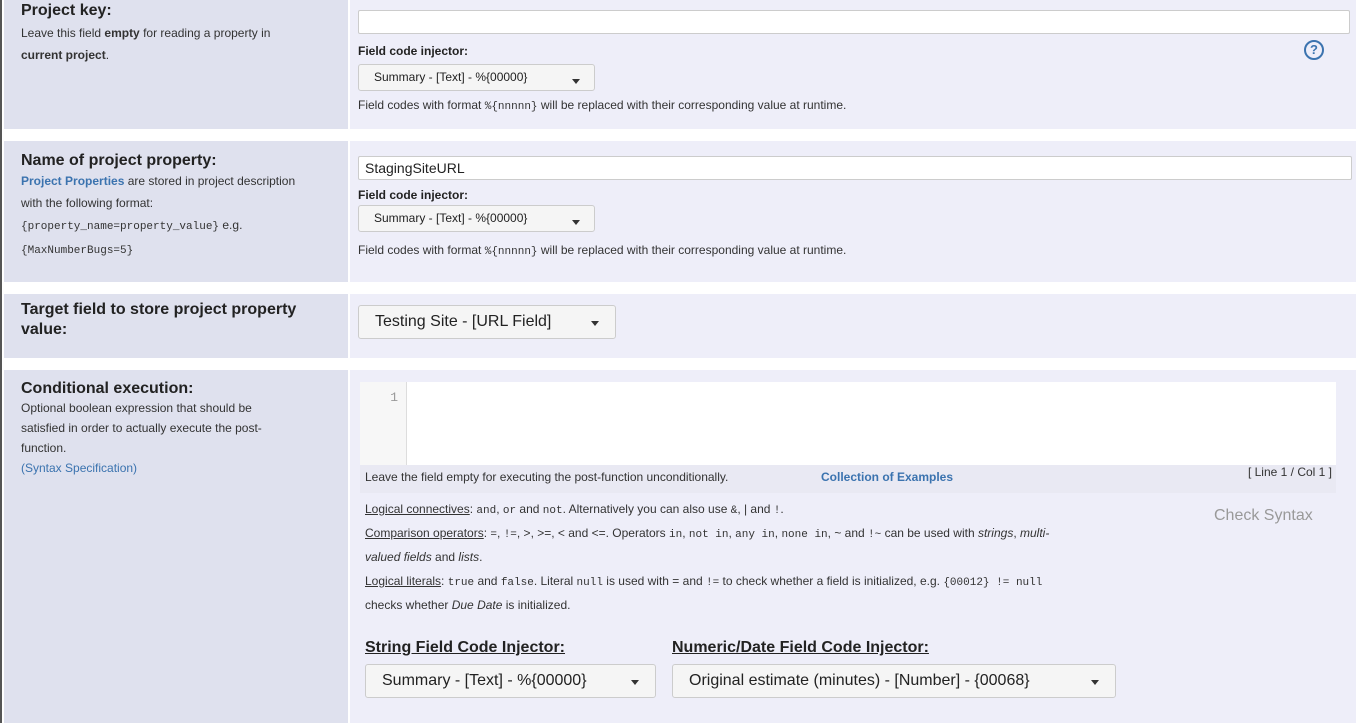  I want to click on syntax-specification-link: (Syntax Specification), so click(79, 468).